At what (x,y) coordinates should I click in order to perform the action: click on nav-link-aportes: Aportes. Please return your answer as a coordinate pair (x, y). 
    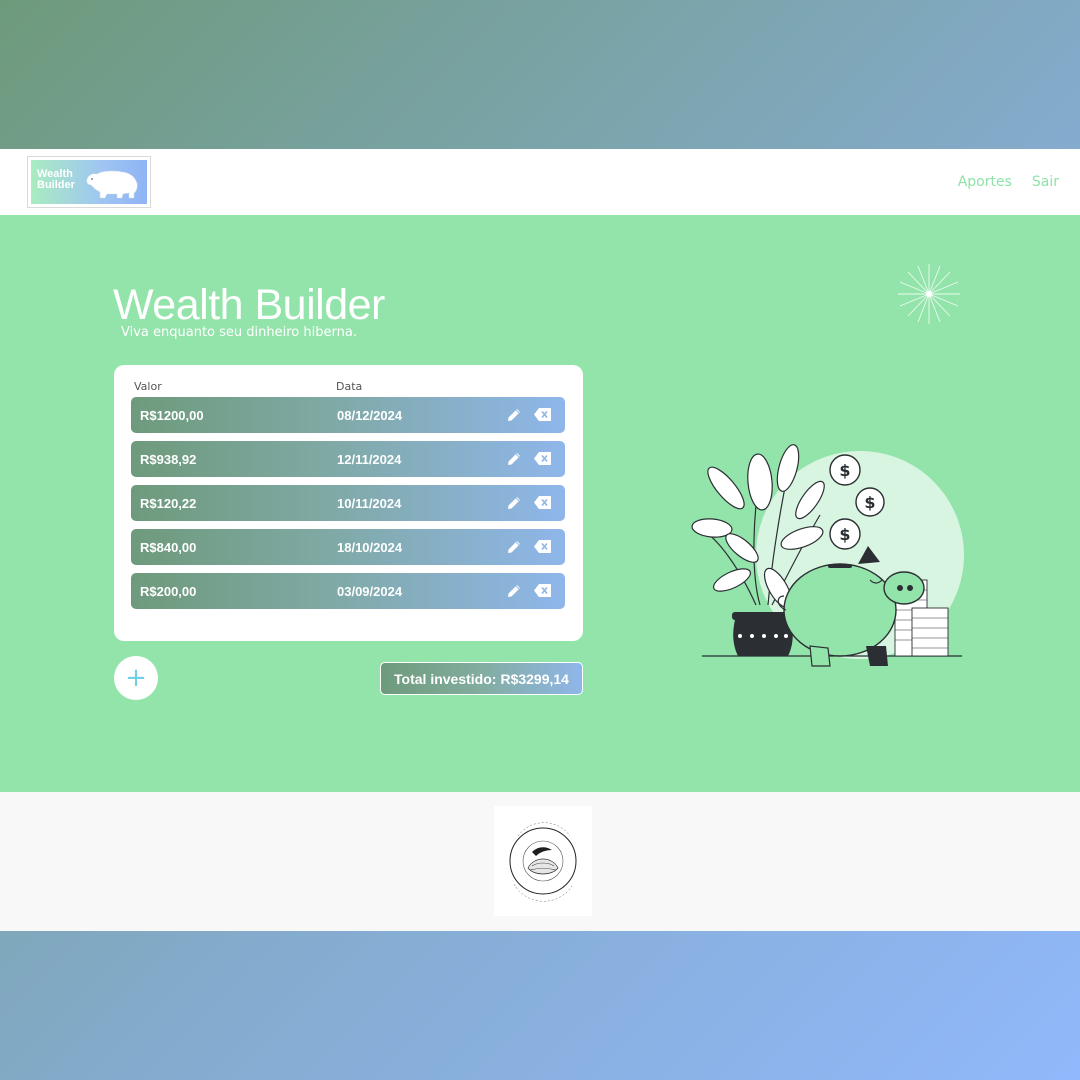
    Looking at the image, I should click on (985, 182).